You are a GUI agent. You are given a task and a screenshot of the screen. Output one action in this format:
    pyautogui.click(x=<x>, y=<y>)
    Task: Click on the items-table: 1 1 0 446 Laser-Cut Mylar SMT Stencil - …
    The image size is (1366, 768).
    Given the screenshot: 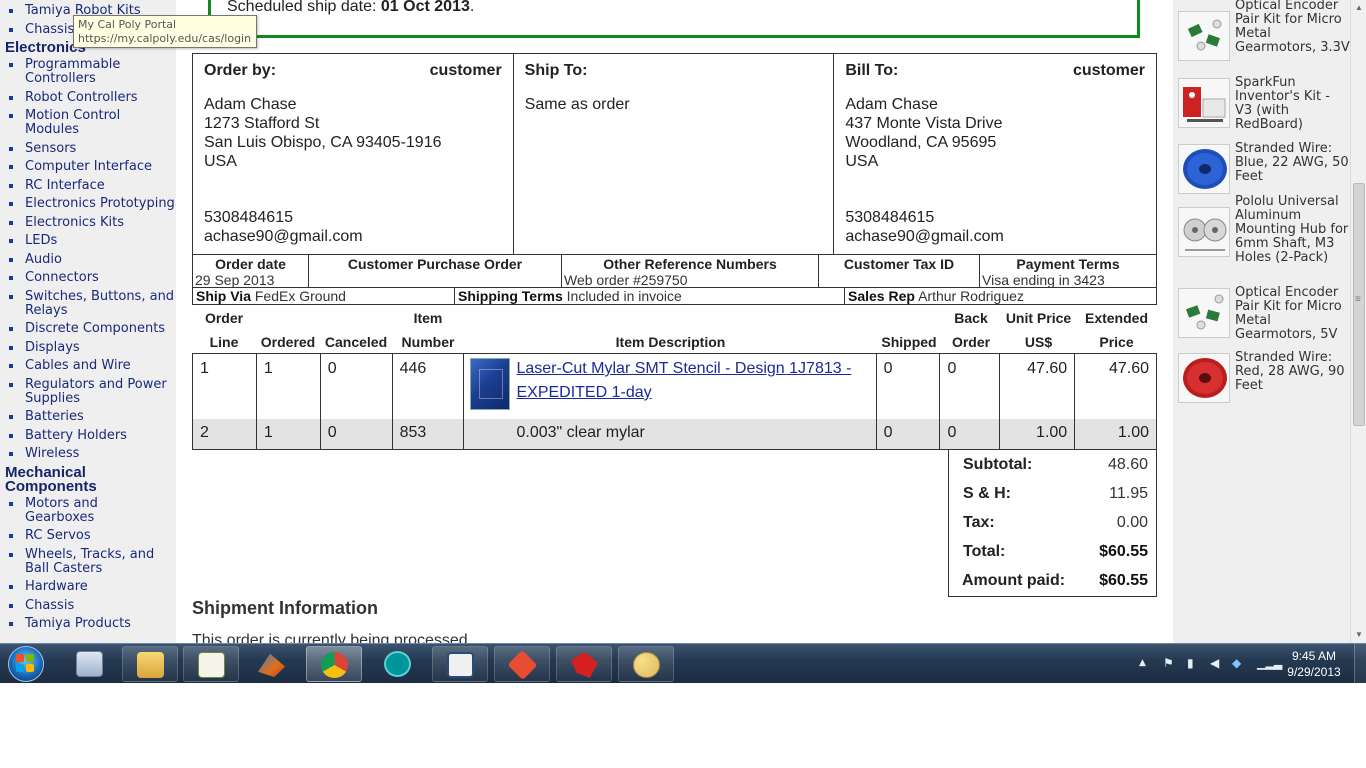 What is the action you would take?
    pyautogui.click(x=674, y=401)
    